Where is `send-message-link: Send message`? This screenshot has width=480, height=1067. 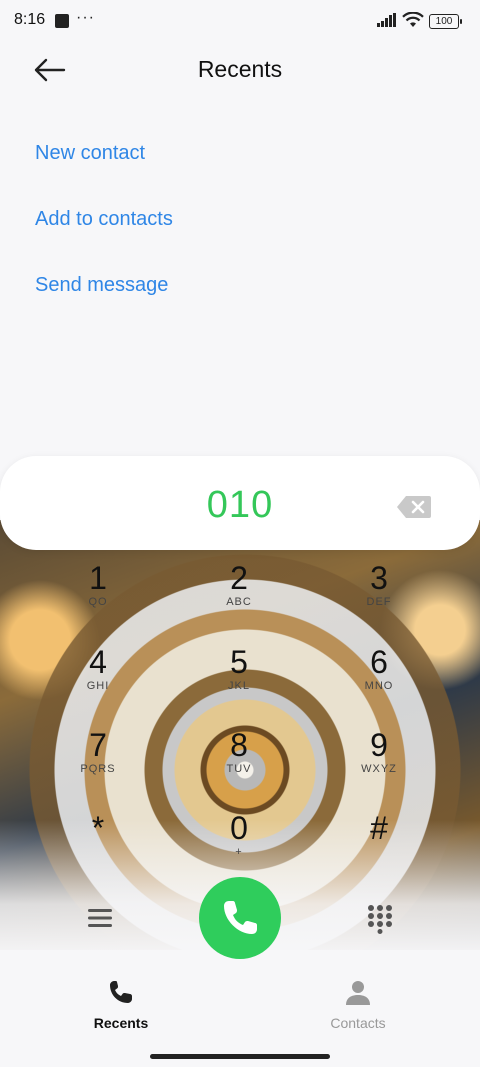
send-message-link: Send message is located at coordinates (101, 285).